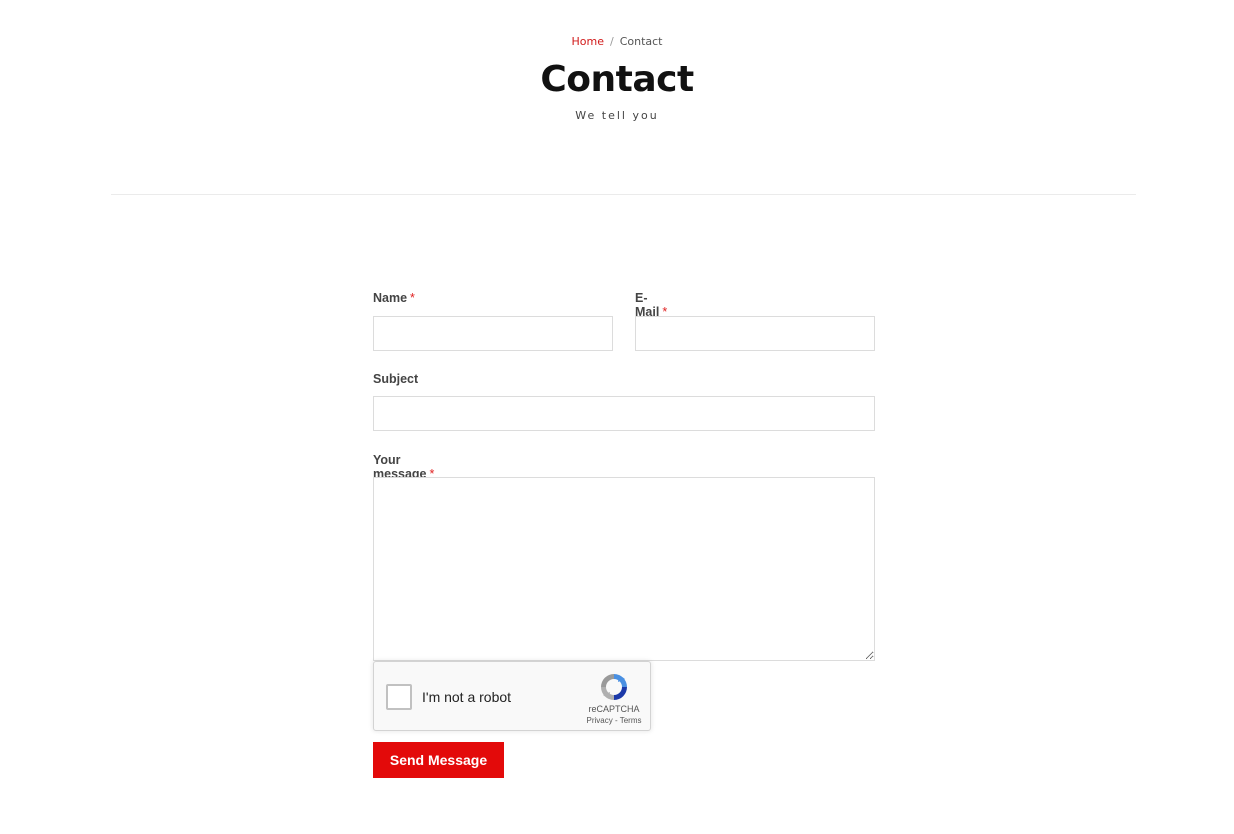  What do you see at coordinates (438, 760) in the screenshot?
I see `send-message-button: Send Message` at bounding box center [438, 760].